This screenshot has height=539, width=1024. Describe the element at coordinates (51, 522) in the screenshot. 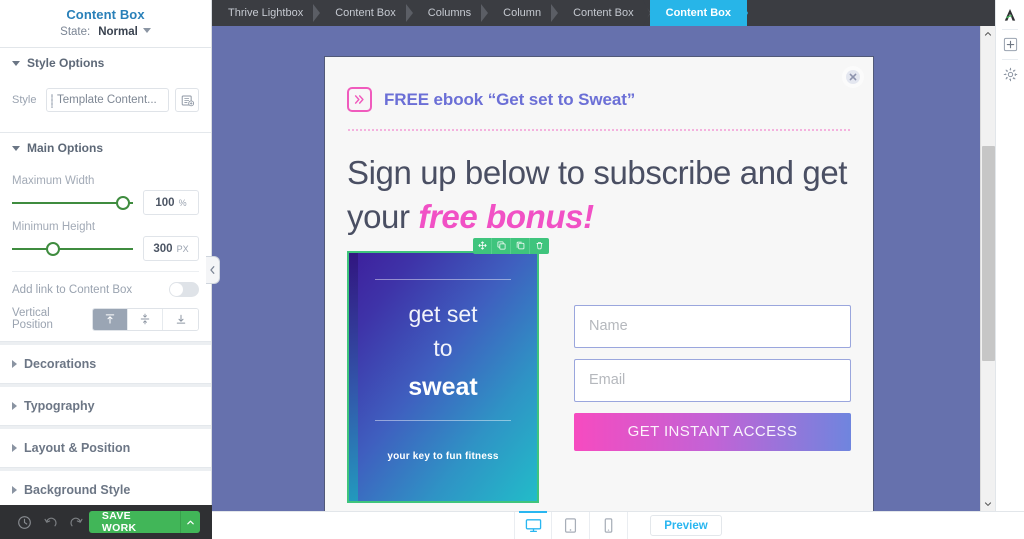

I see `undo-button` at that location.